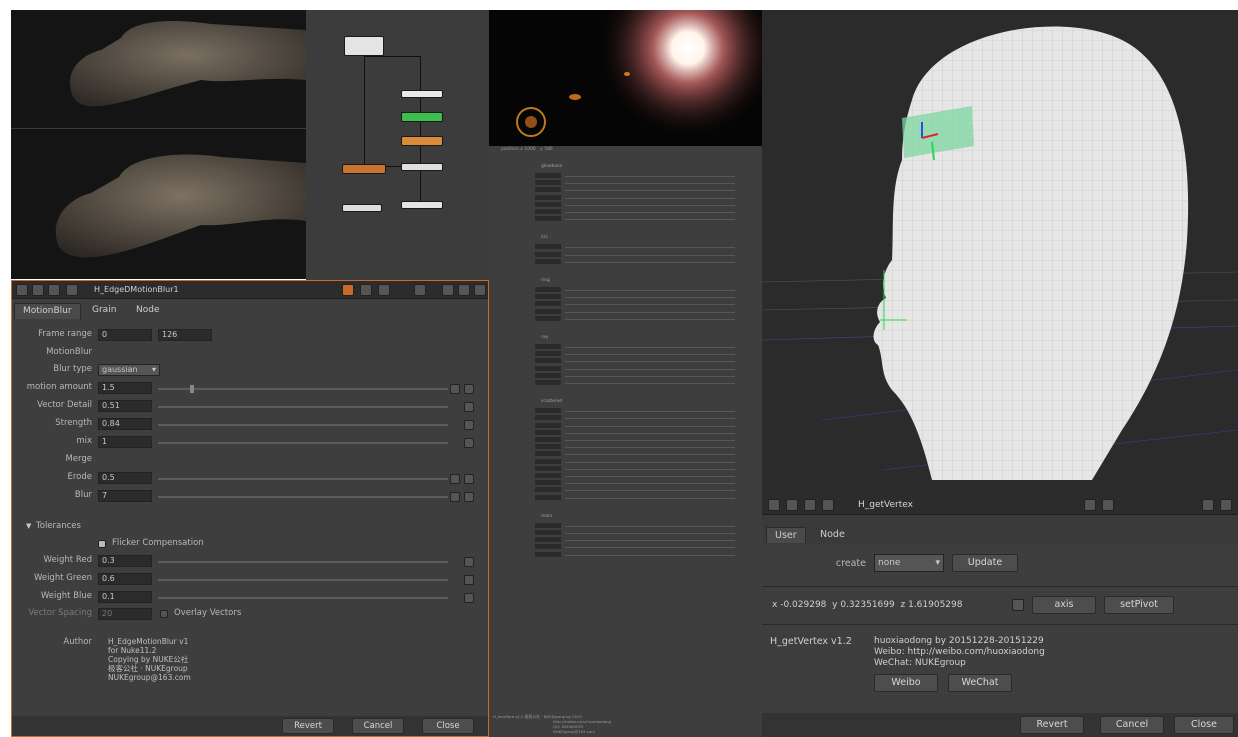  Describe the element at coordinates (303, 425) in the screenshot. I see `strength-slider` at that location.